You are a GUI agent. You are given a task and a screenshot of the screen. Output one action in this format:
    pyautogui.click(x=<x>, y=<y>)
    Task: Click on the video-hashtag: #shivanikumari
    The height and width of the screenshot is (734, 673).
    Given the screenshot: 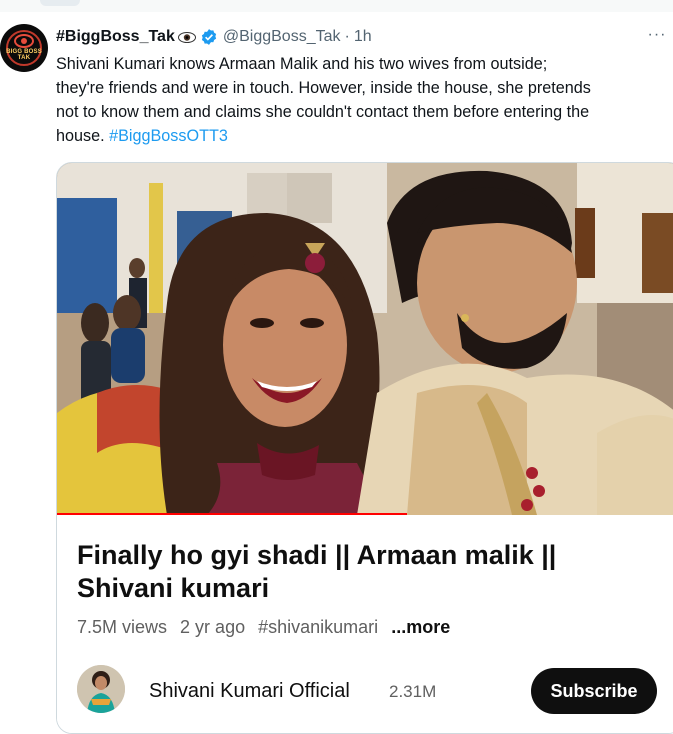 What is the action you would take?
    pyautogui.click(x=318, y=627)
    